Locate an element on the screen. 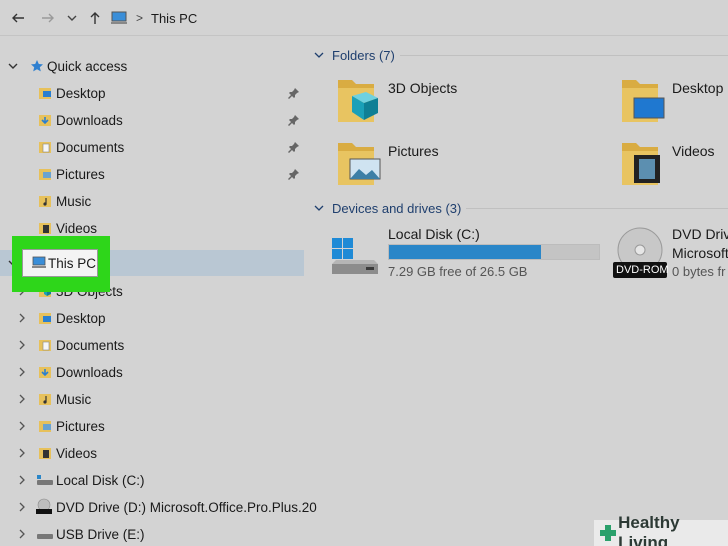 The height and width of the screenshot is (546, 728). sidebar-item-label: Videos is located at coordinates (77, 228).